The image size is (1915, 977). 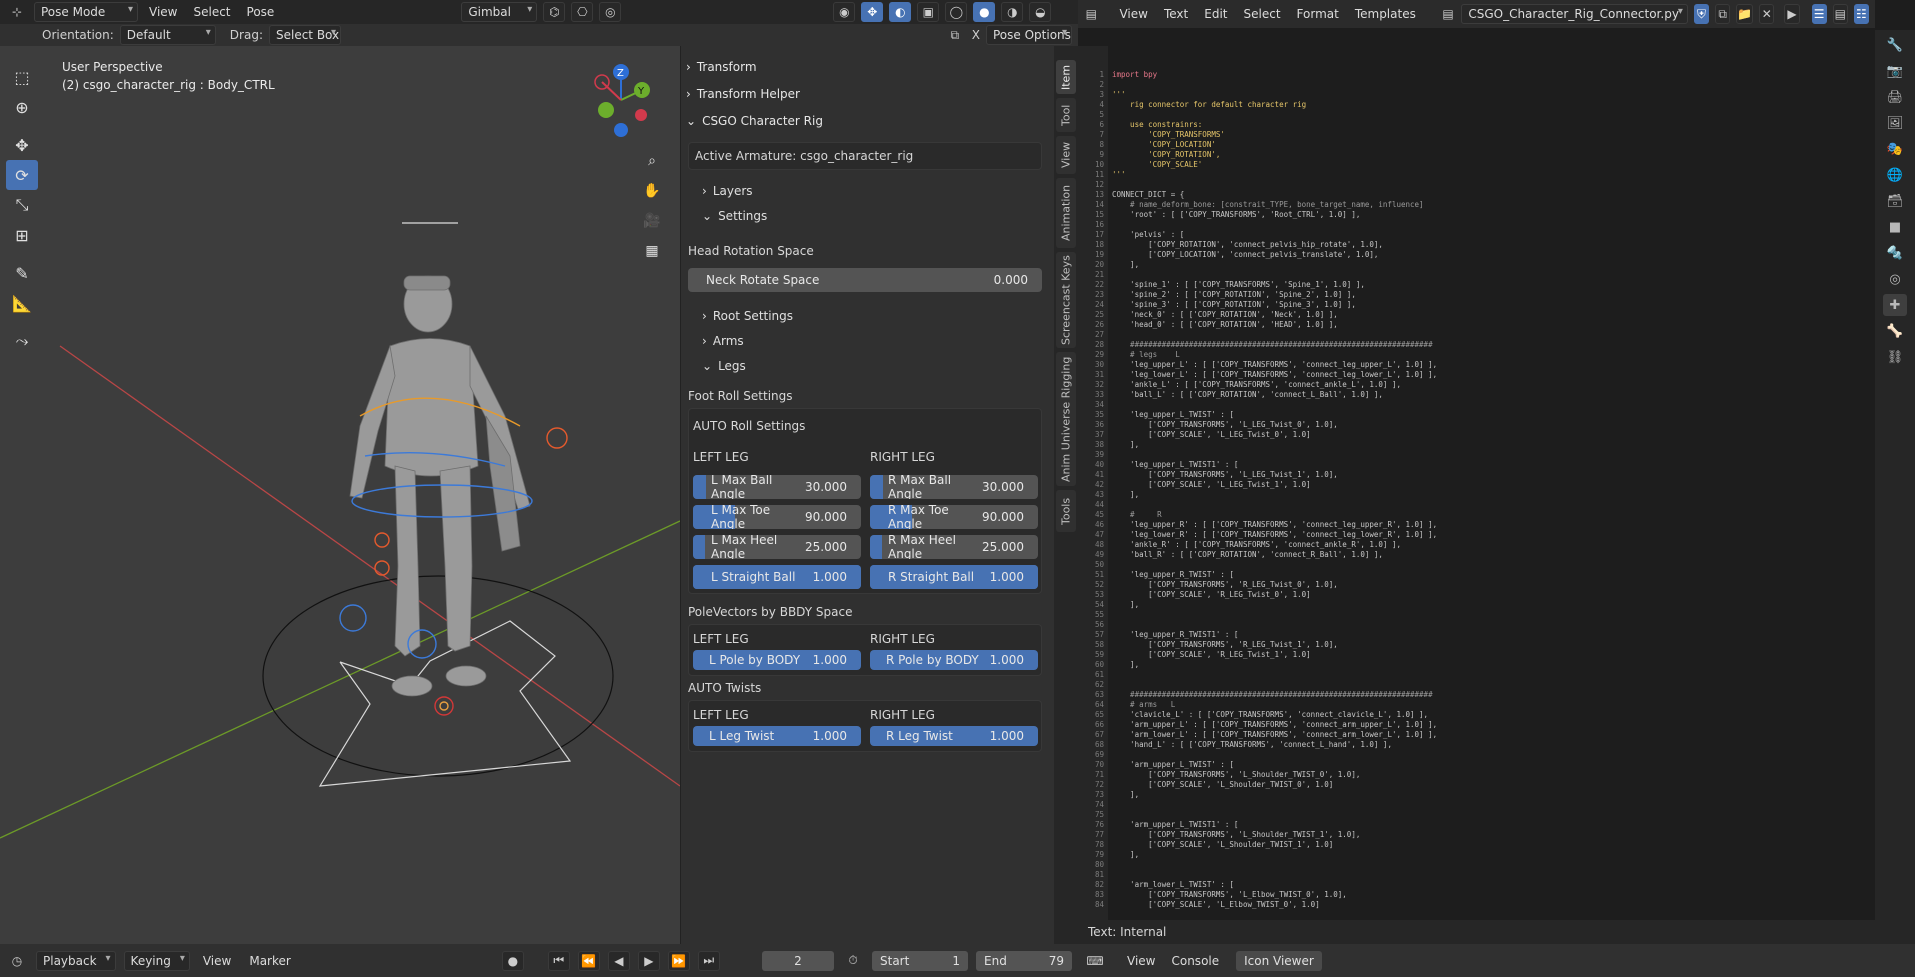 What do you see at coordinates (853, 961) in the screenshot?
I see `stopwatch-icon: ⏱` at bounding box center [853, 961].